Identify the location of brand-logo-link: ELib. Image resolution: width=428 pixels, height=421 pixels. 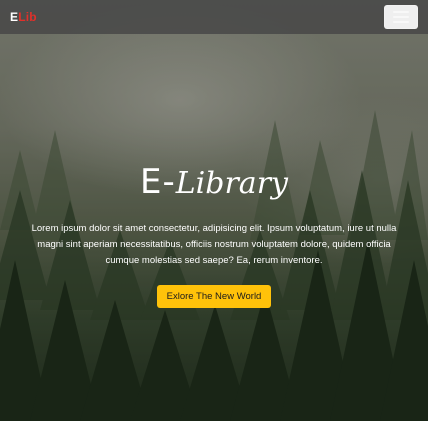
(23, 17).